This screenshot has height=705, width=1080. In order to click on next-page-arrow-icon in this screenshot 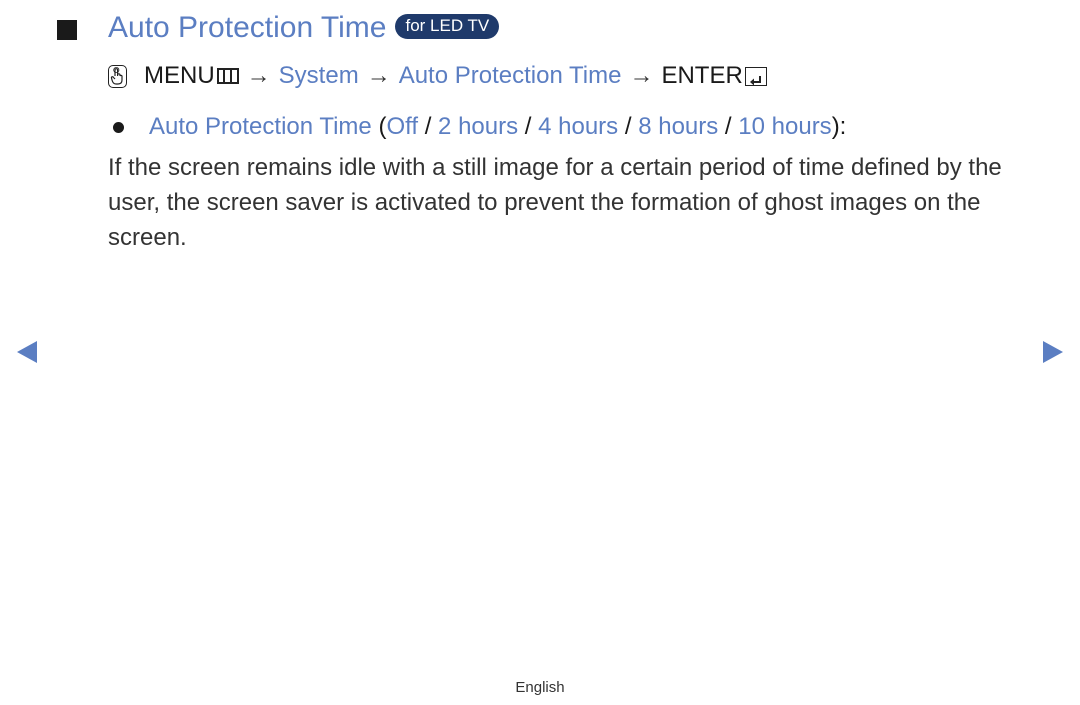, I will do `click(1053, 352)`.